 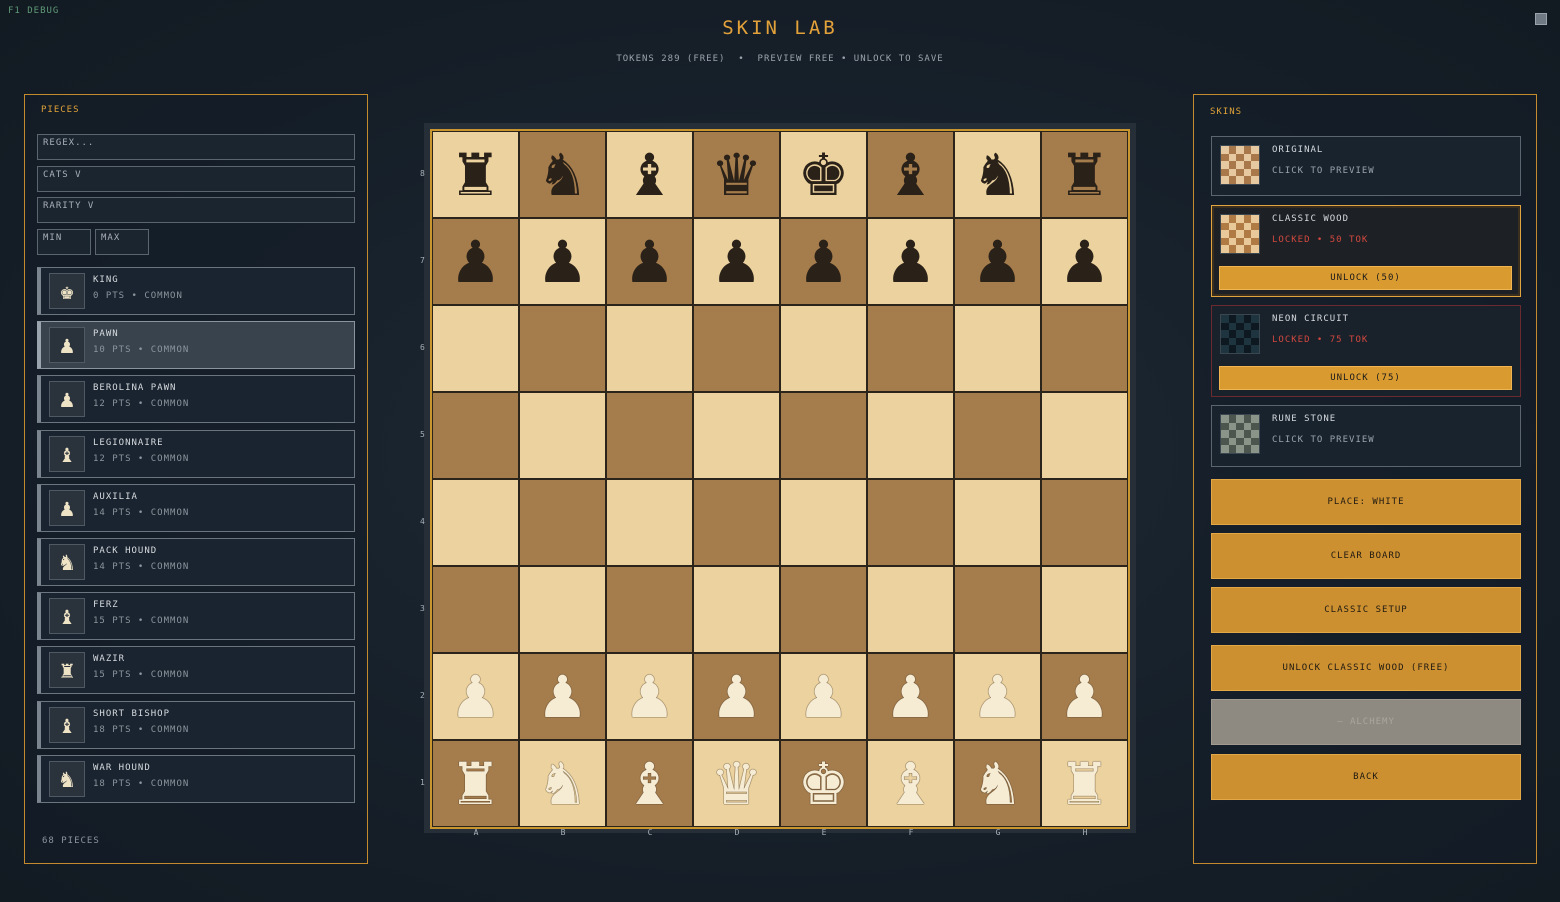 I want to click on white-piece-icon: ♚, so click(x=824, y=784).